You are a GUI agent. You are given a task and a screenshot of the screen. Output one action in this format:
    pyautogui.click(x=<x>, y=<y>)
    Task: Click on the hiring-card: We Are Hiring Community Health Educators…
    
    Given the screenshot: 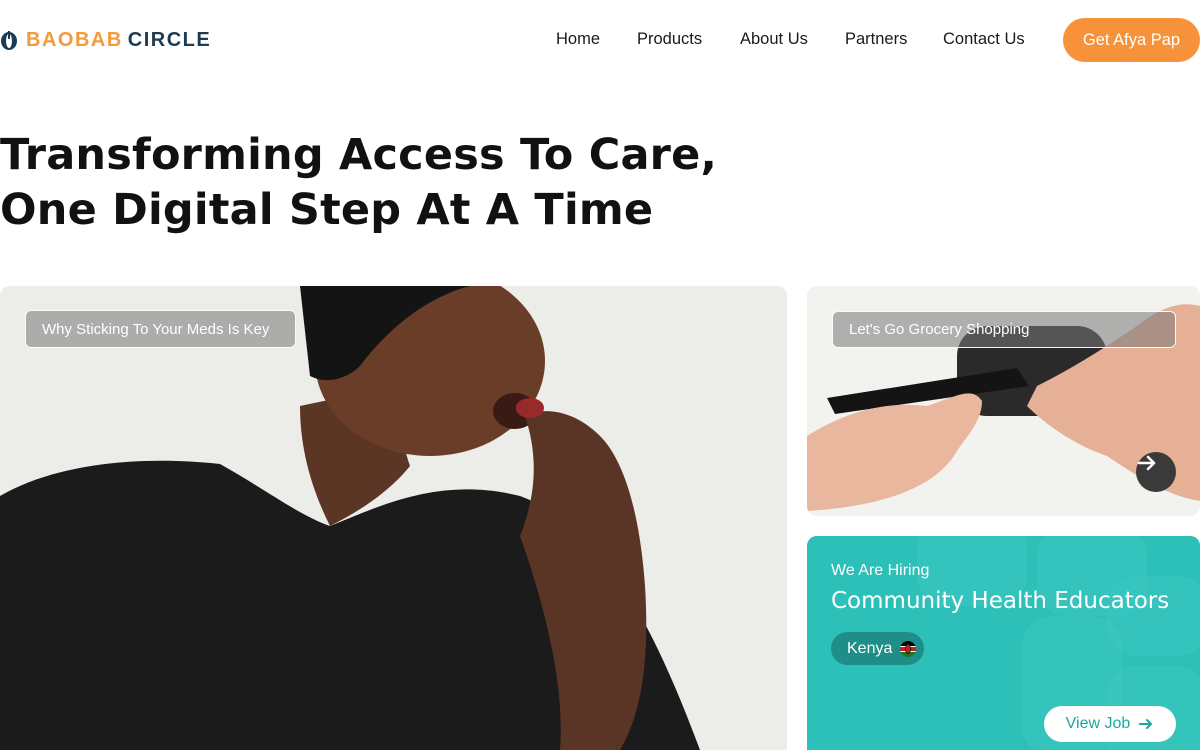 What is the action you would take?
    pyautogui.click(x=1003, y=643)
    